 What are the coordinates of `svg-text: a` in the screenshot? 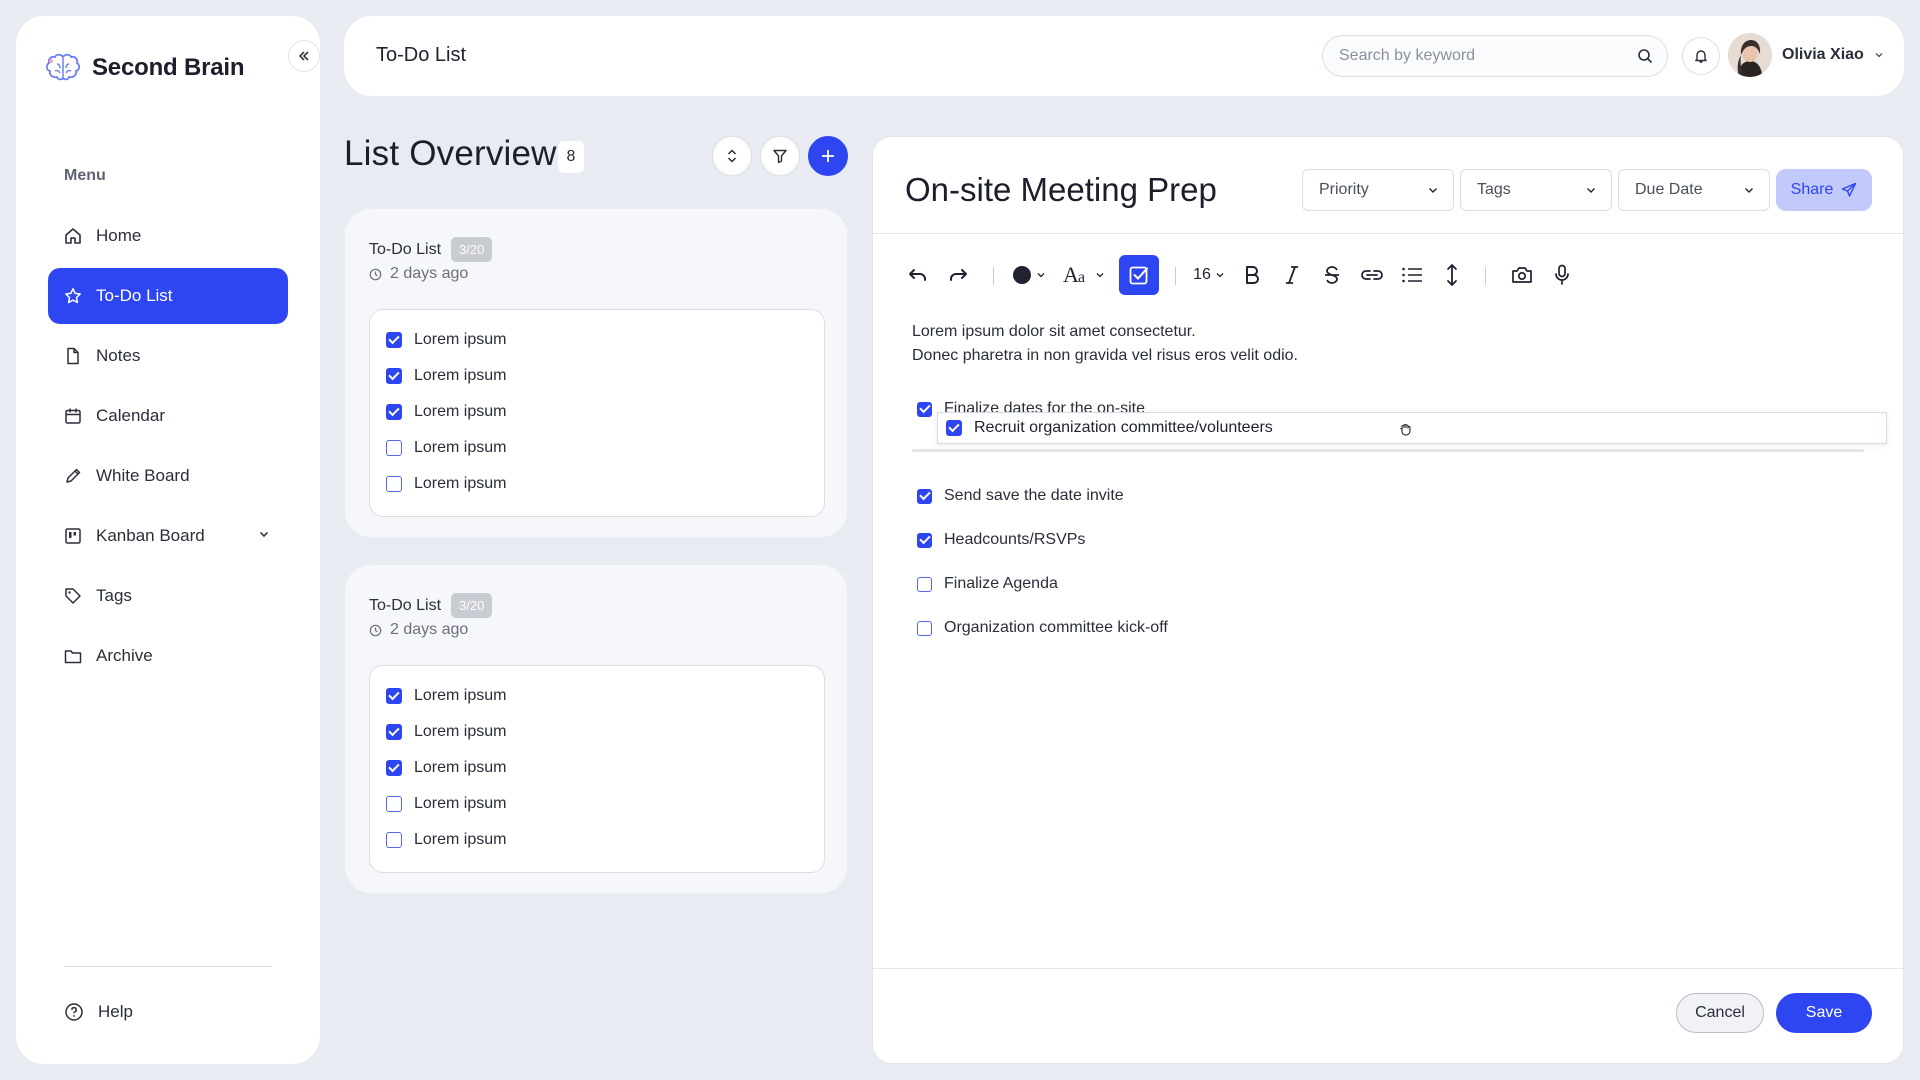 It's located at (1081, 277).